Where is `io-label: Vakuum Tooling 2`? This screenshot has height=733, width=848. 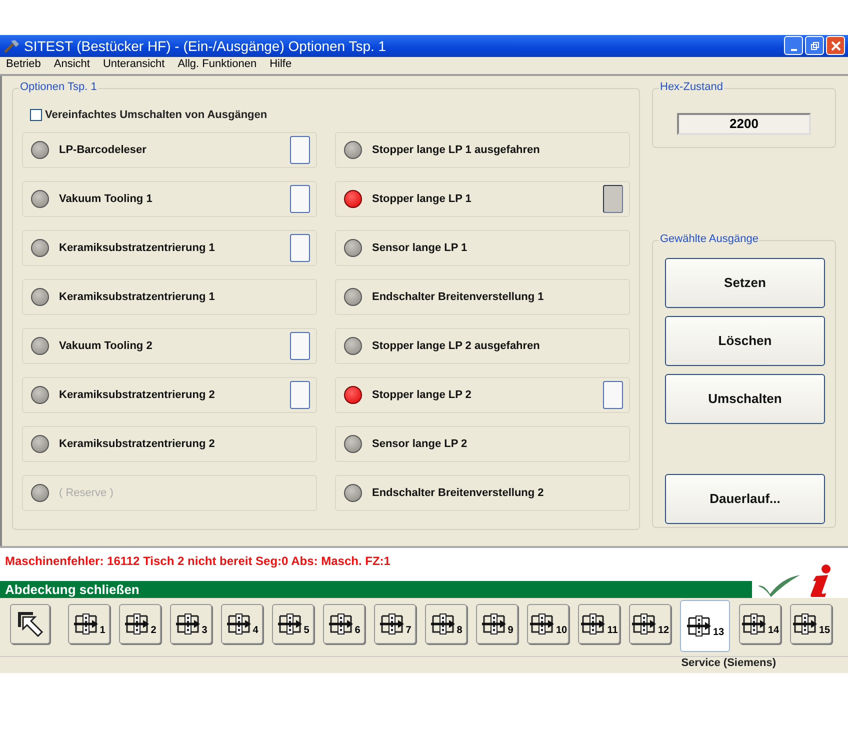
io-label: Vakuum Tooling 2 is located at coordinates (106, 346).